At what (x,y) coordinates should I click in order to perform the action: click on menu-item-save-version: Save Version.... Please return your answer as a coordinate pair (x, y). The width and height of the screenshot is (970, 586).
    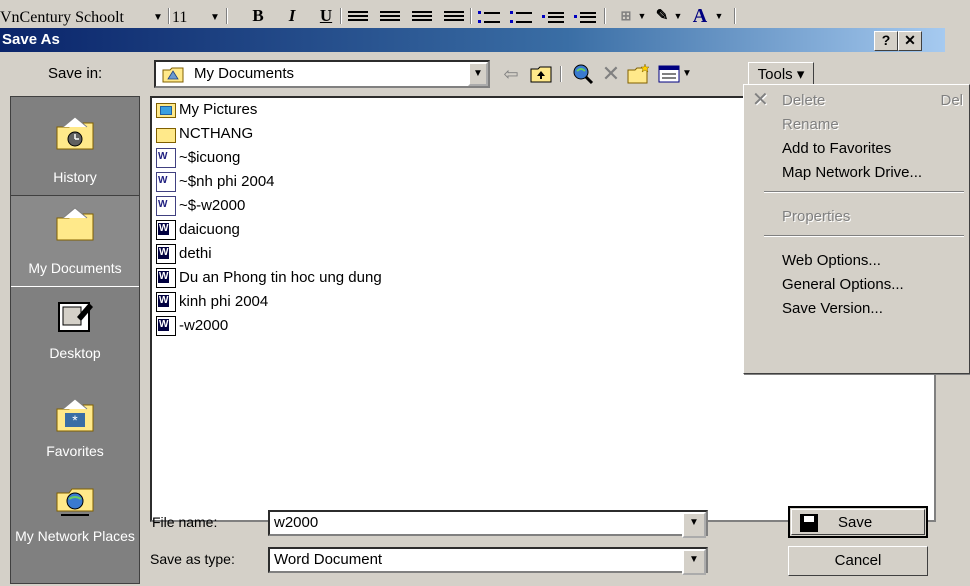
    Looking at the image, I should click on (856, 309).